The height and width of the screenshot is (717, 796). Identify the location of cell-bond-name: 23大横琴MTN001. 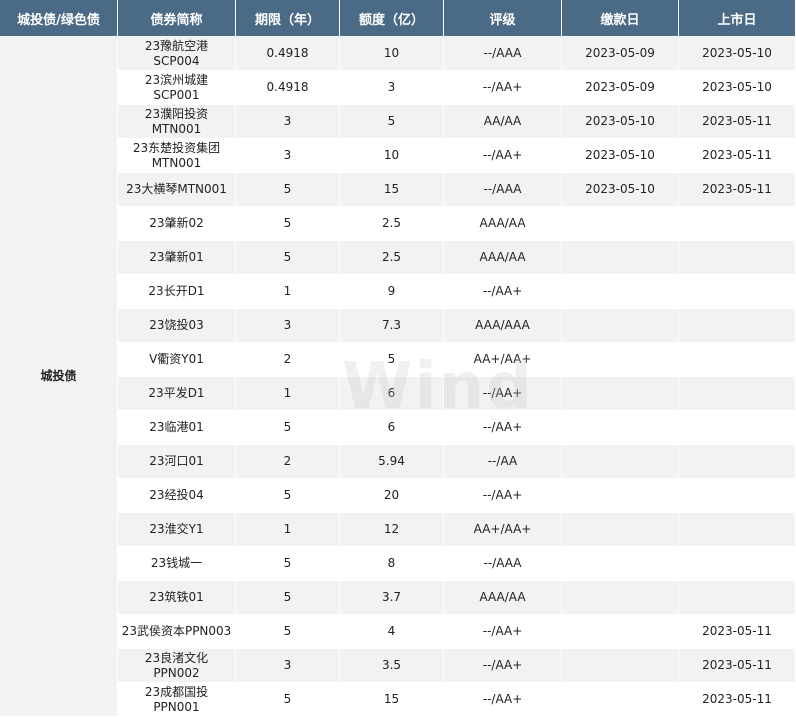
(177, 190).